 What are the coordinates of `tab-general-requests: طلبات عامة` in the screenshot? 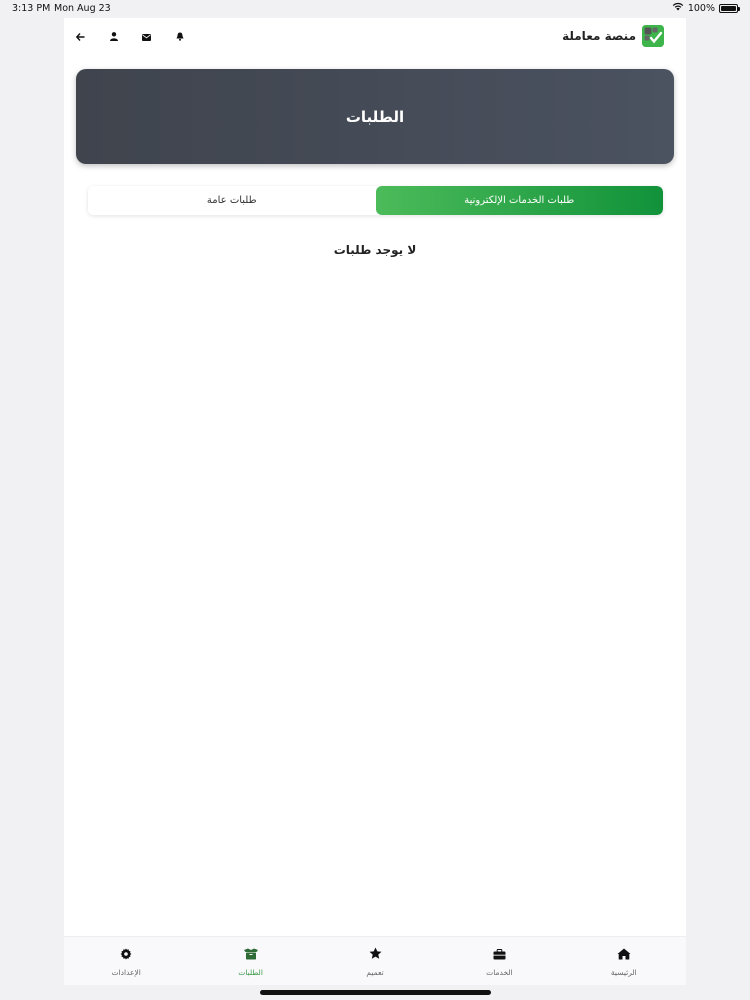 It's located at (232, 200).